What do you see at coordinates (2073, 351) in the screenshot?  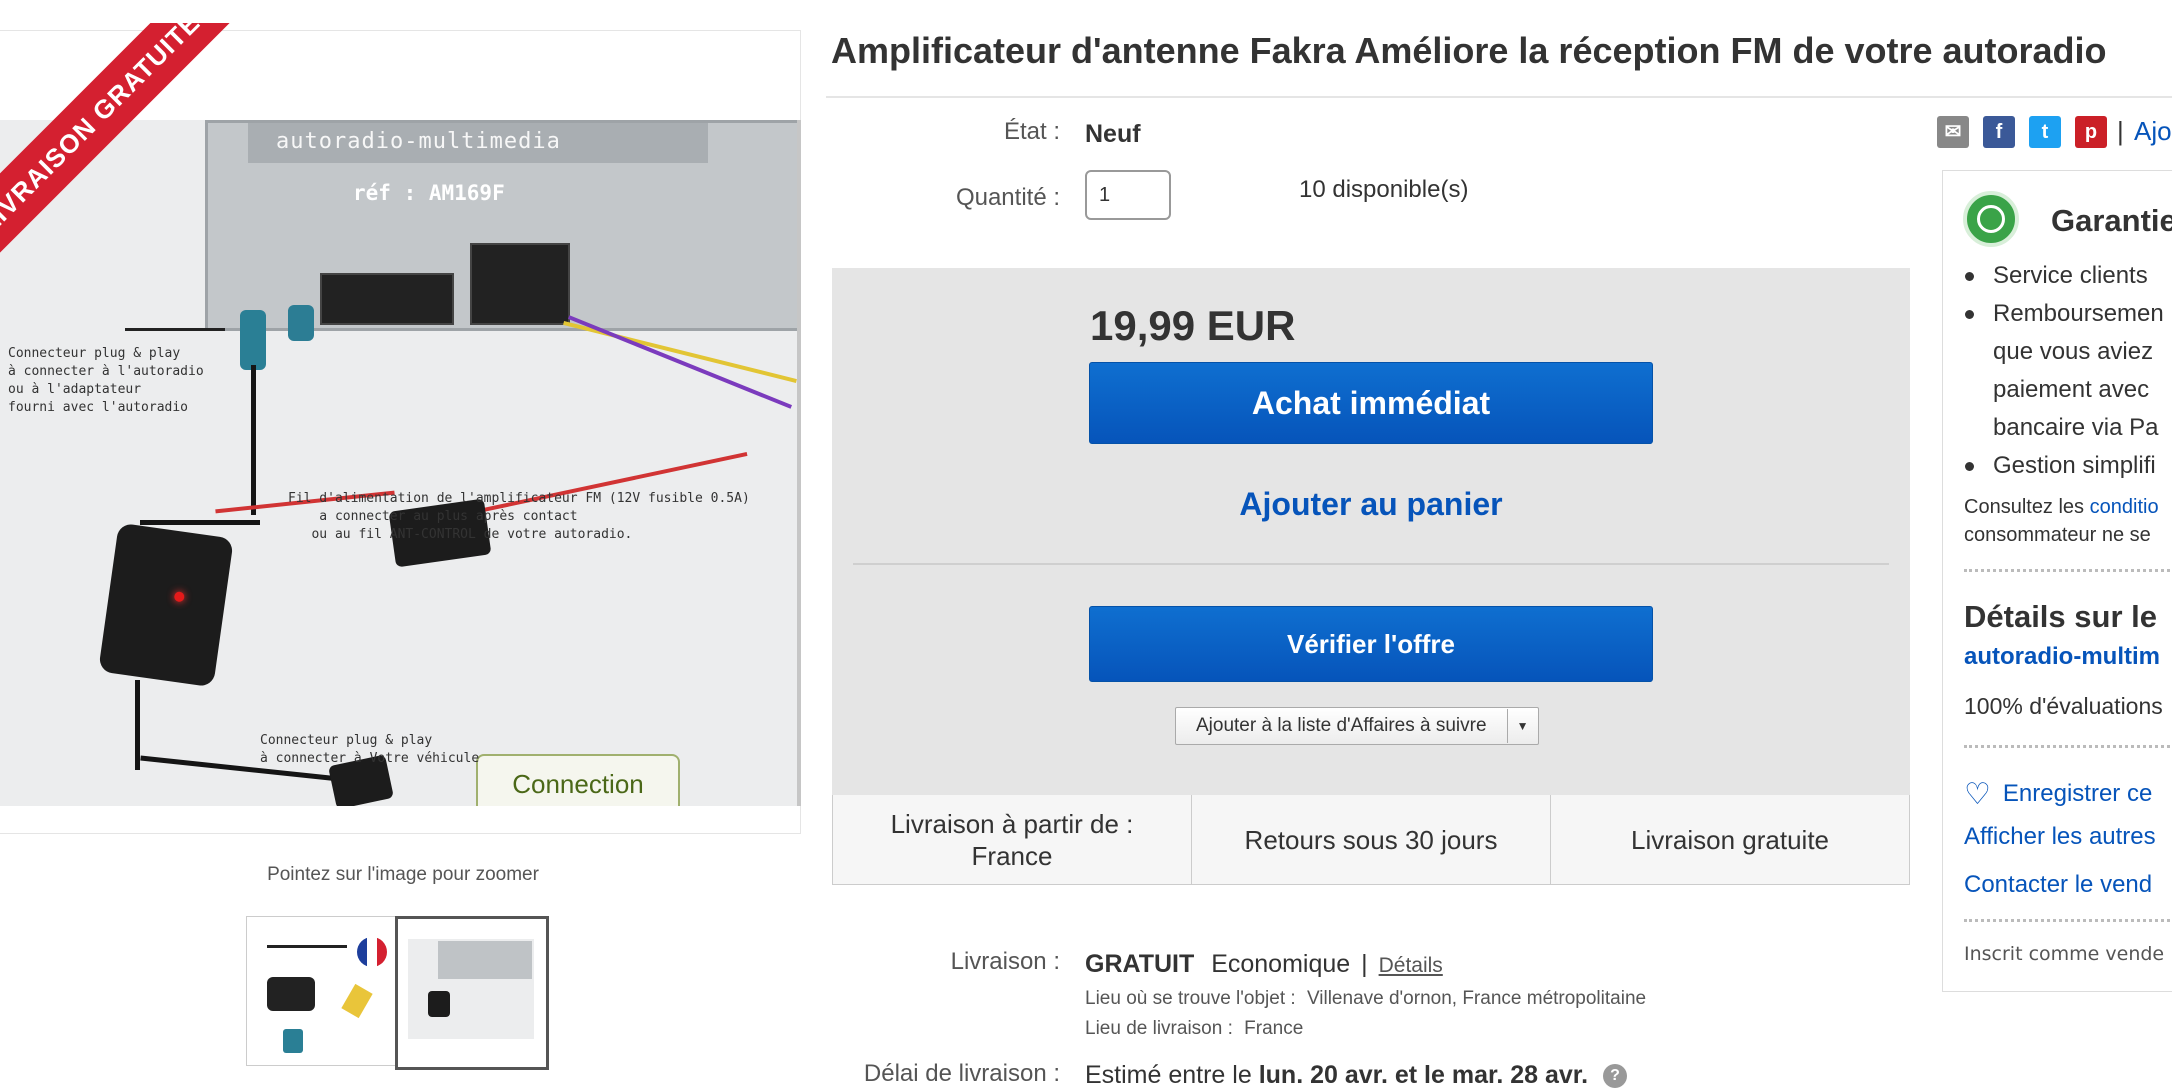 I see `guarantee-item-continued: que vous aviez` at bounding box center [2073, 351].